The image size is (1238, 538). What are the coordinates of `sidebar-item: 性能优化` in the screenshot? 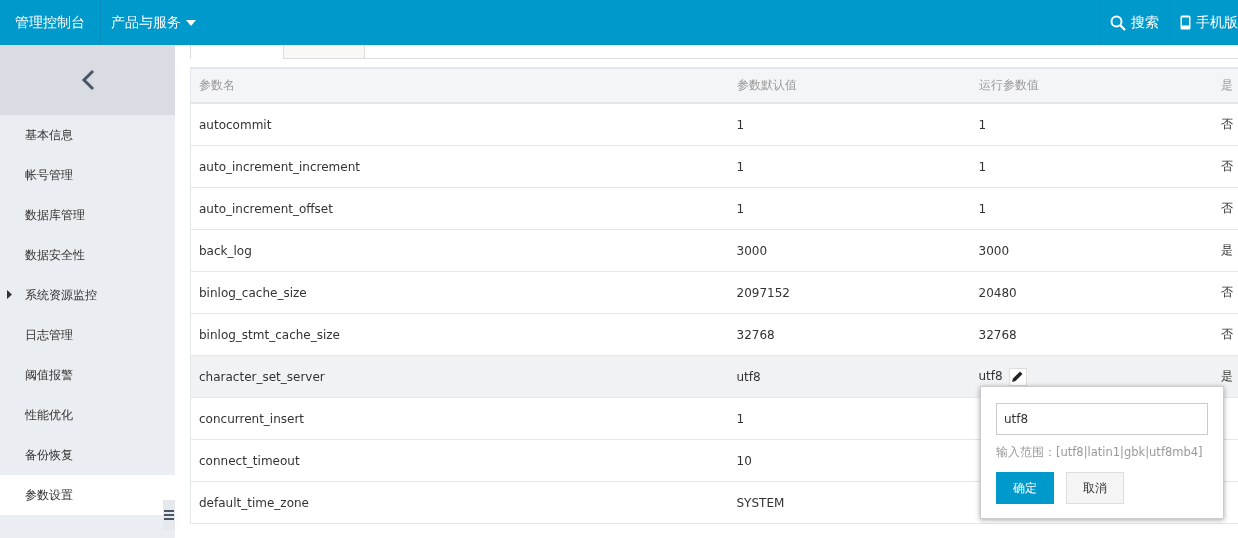 It's located at (87, 415).